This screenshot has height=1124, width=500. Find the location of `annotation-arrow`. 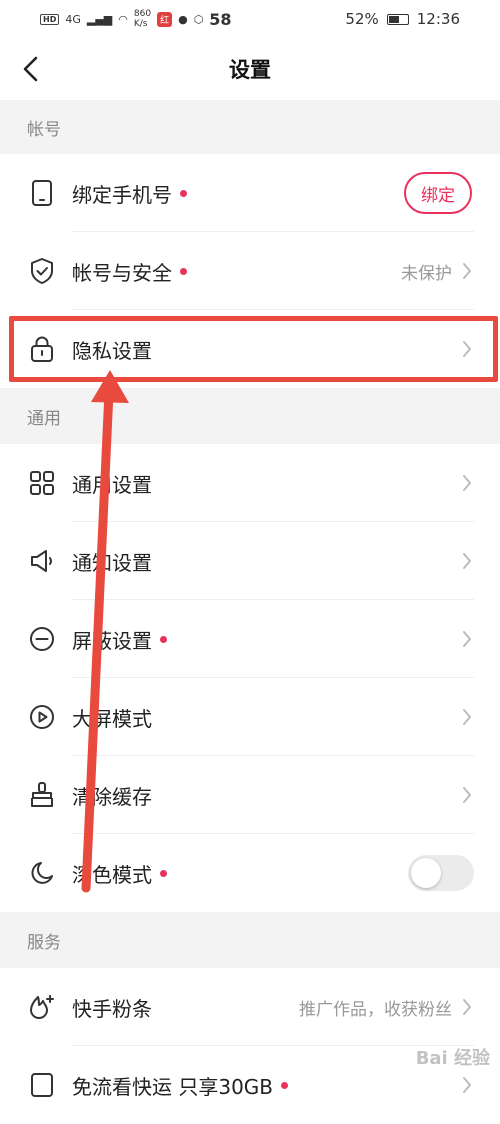

annotation-arrow is located at coordinates (105, 631).